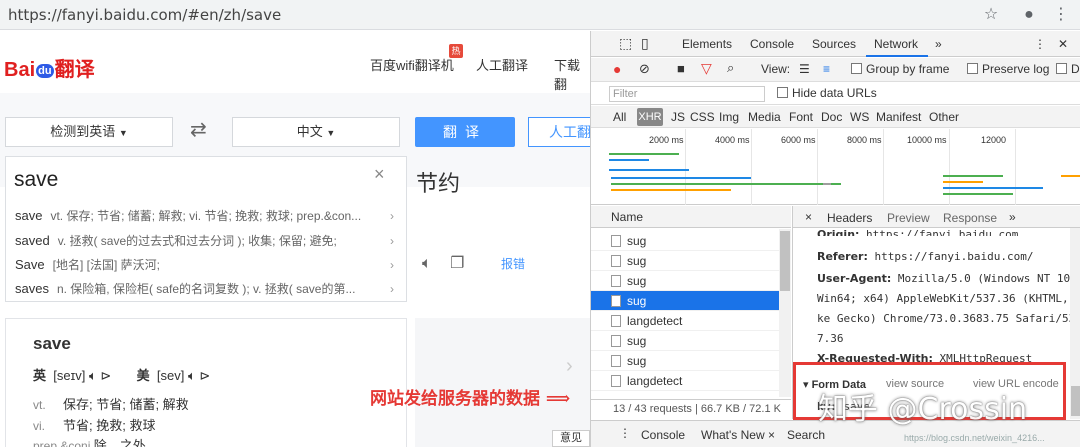 The height and width of the screenshot is (447, 1080). I want to click on type-font: Font, so click(801, 117).